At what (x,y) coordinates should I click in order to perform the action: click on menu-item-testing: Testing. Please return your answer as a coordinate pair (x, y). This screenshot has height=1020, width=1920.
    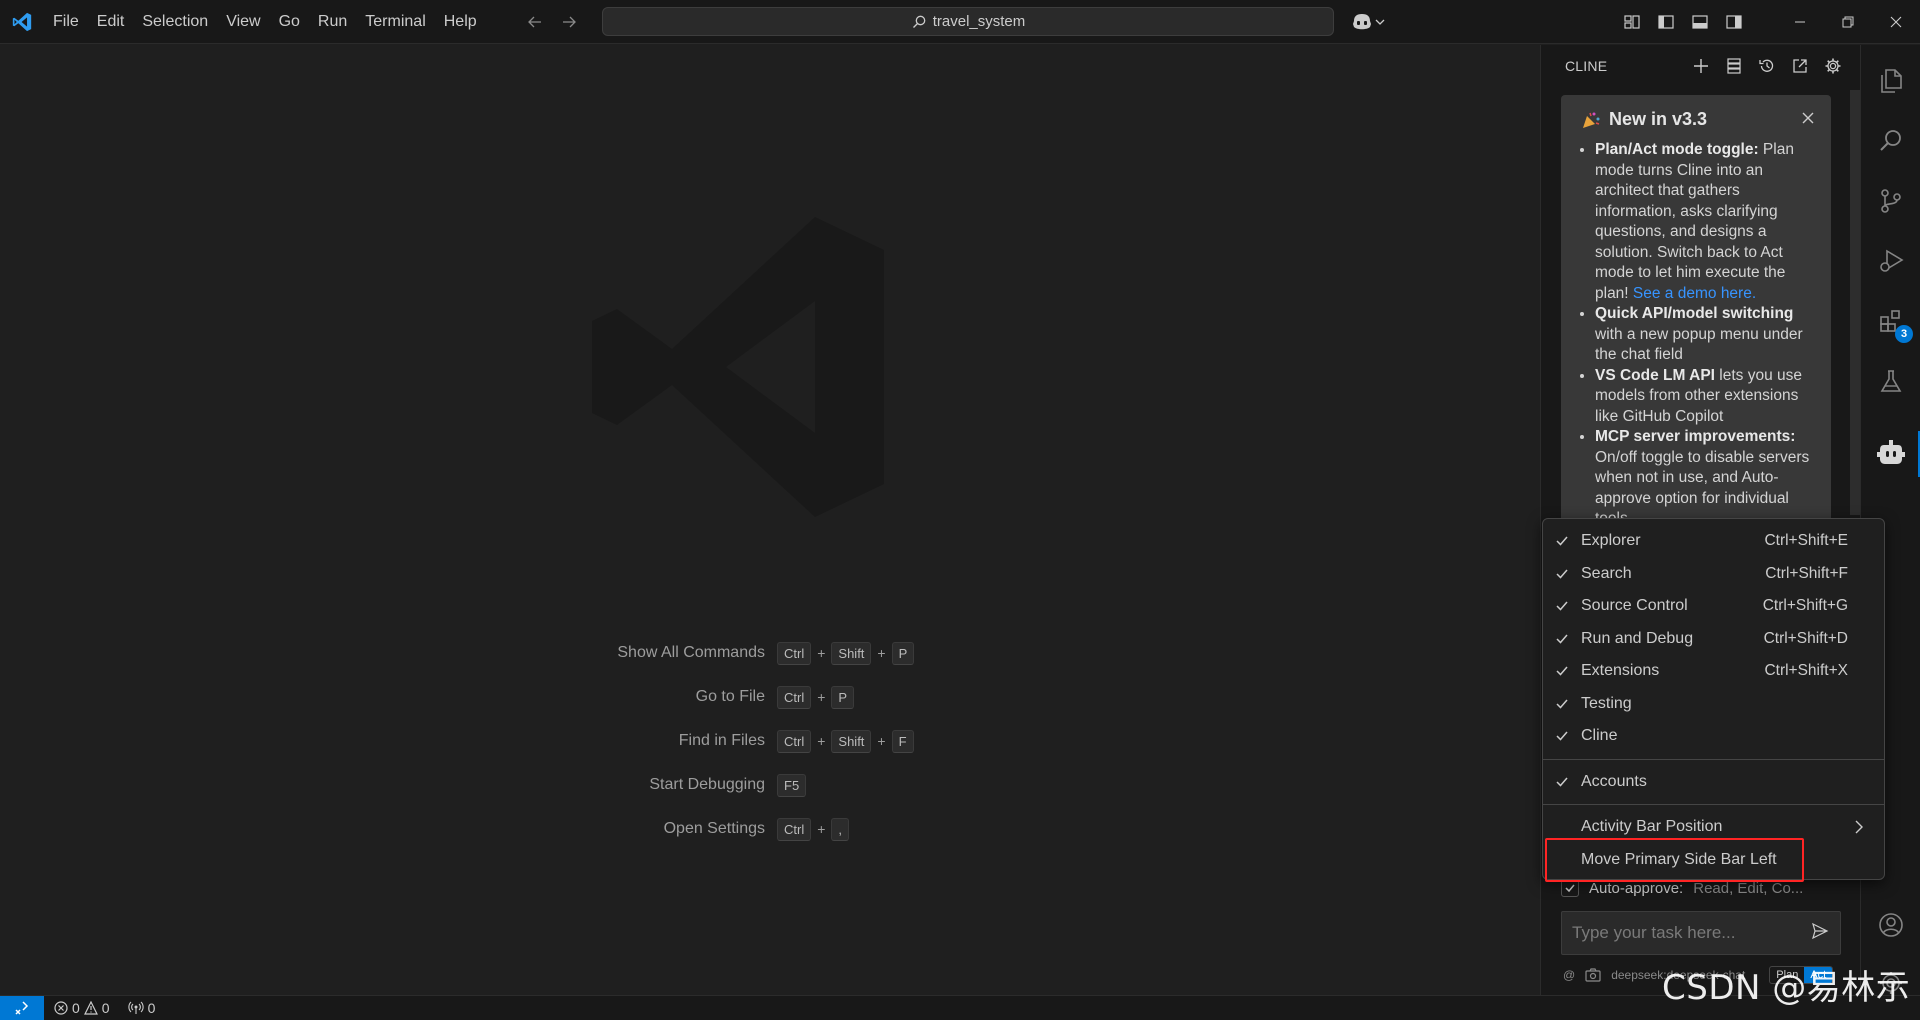
    Looking at the image, I should click on (1713, 704).